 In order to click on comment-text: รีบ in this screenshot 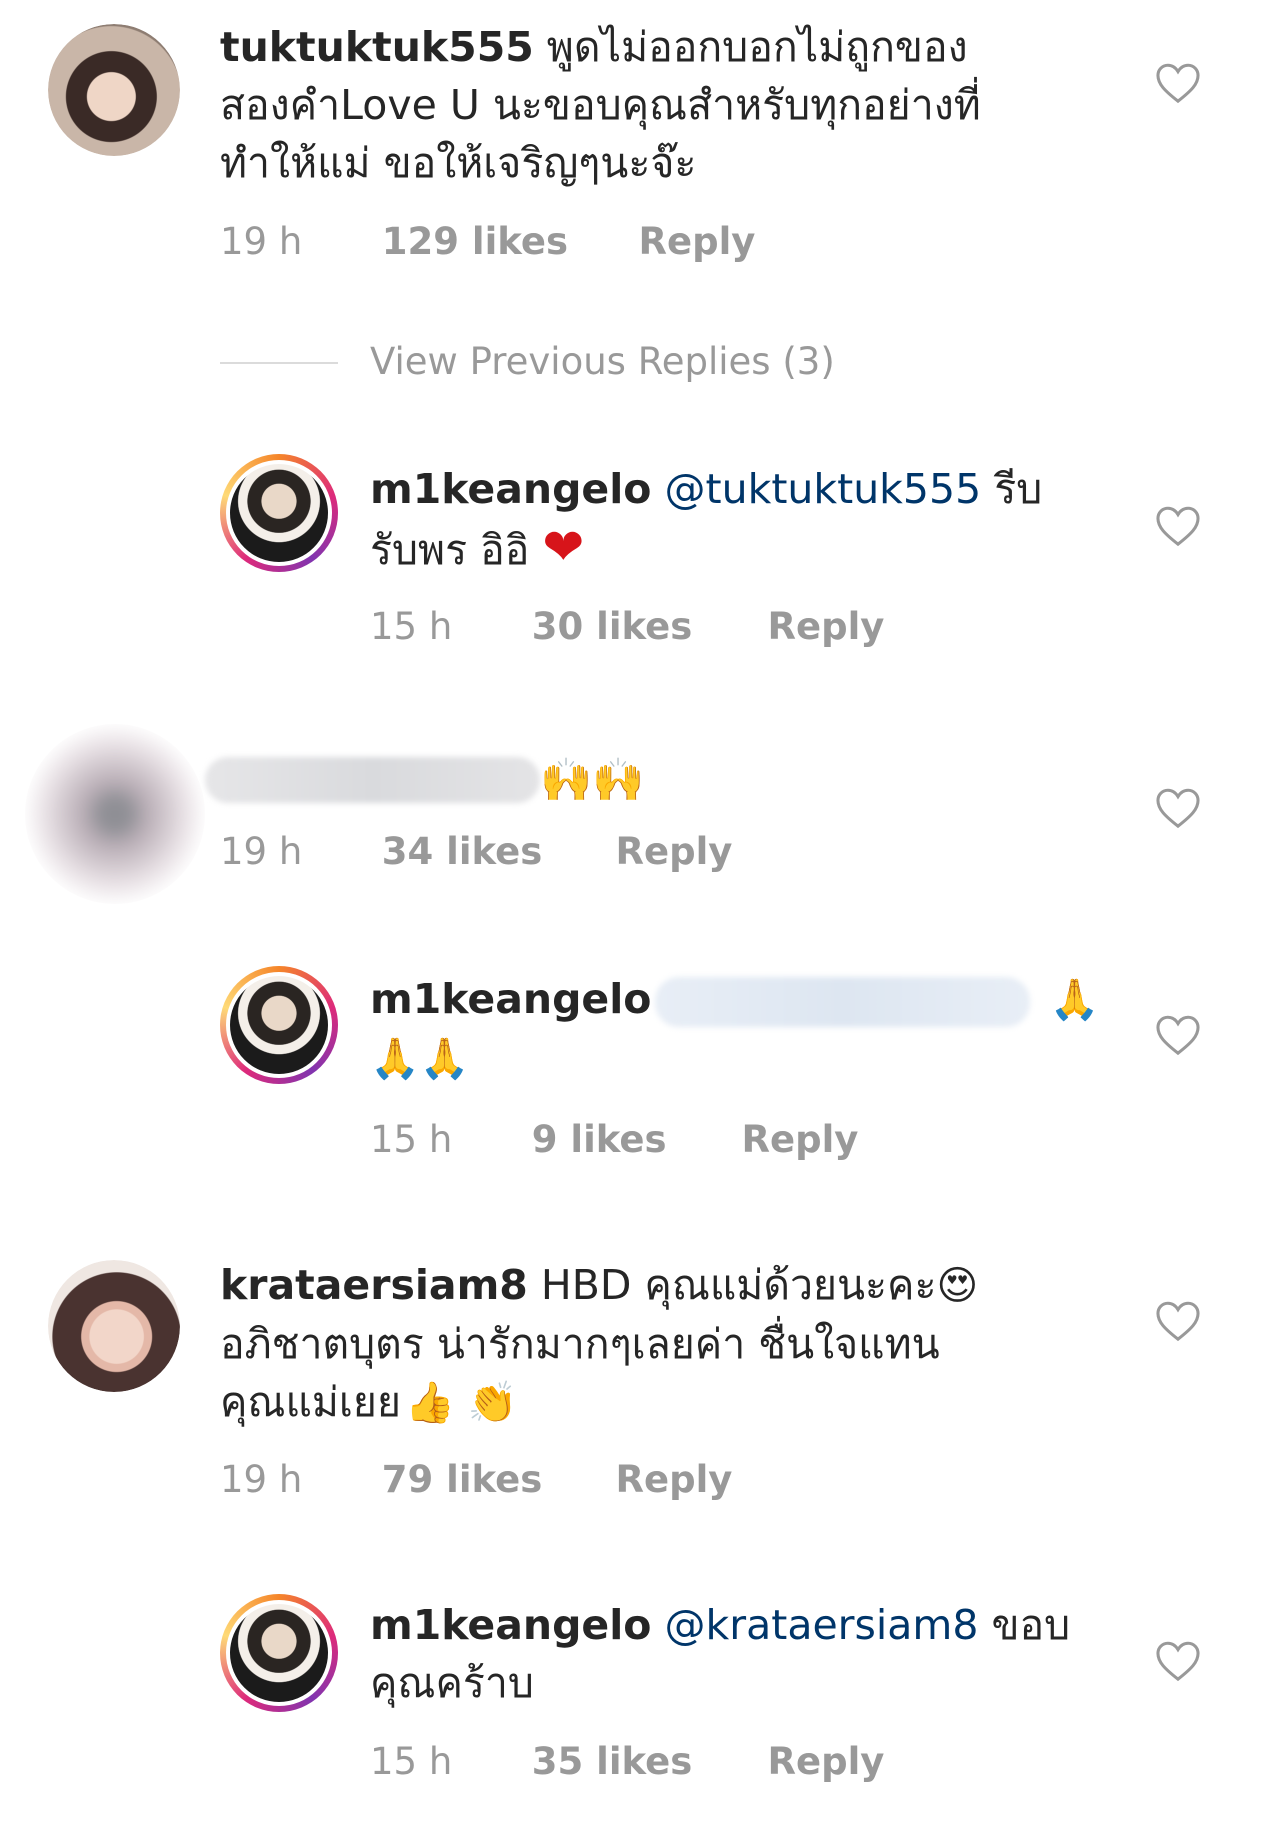, I will do `click(1012, 489)`.